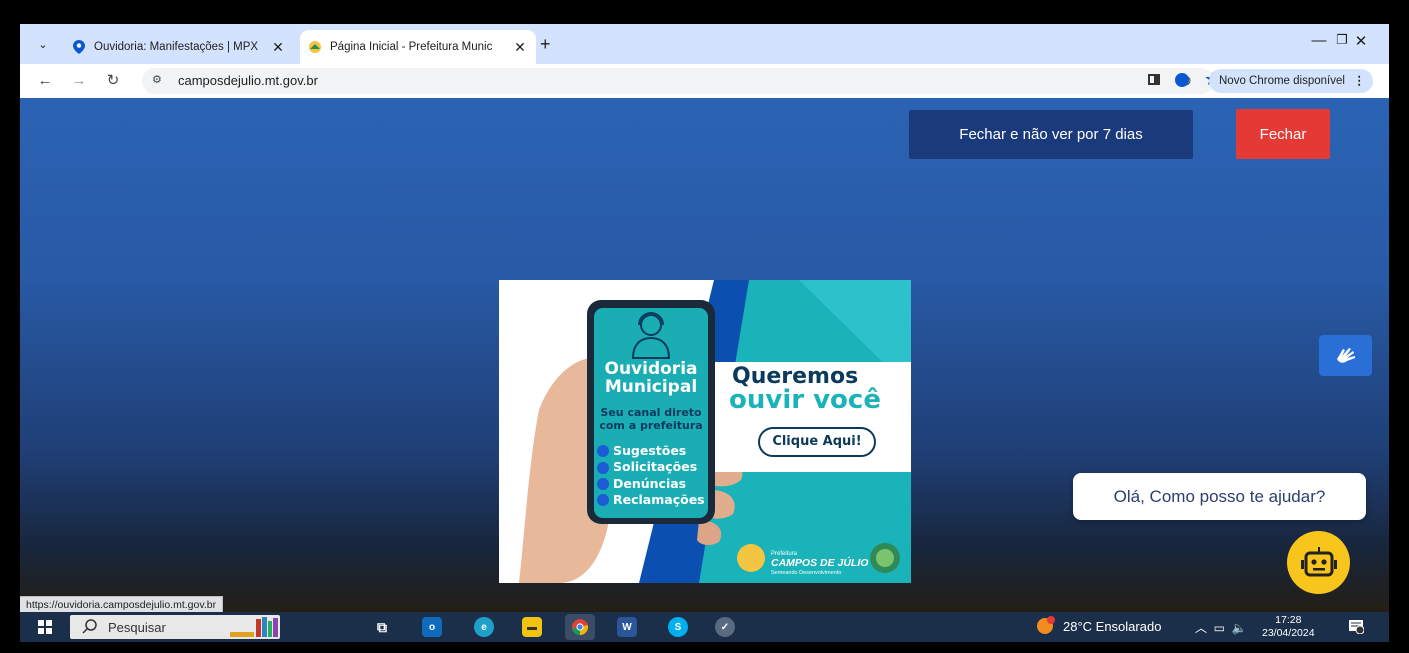  What do you see at coordinates (1283, 134) in the screenshot?
I see `close-popup-button: Fechar` at bounding box center [1283, 134].